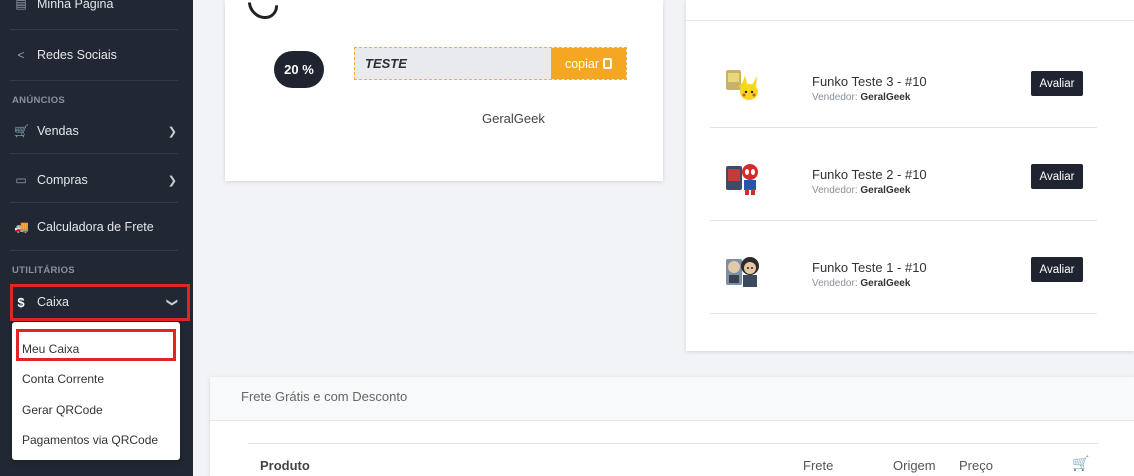 The width and height of the screenshot is (1134, 476). Describe the element at coordinates (21, 180) in the screenshot. I see `money-icon: ▭` at that location.